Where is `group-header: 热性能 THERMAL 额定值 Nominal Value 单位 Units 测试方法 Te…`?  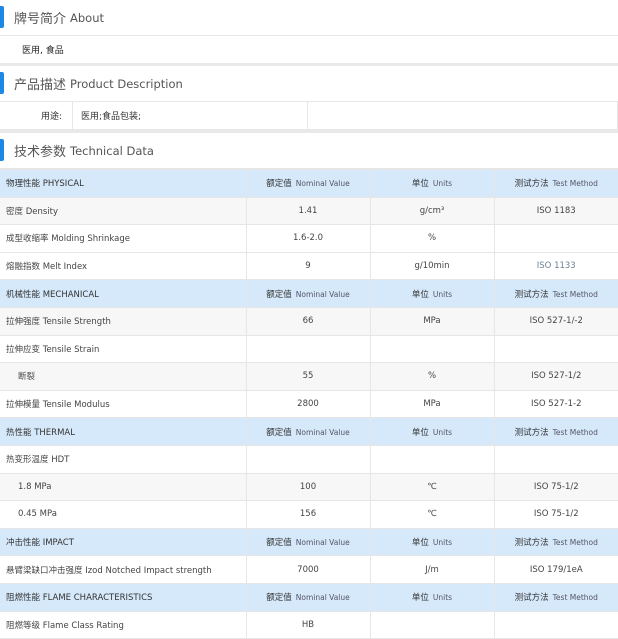 group-header: 热性能 THERMAL 额定值 Nominal Value 单位 Units 测试方法 Te… is located at coordinates (309, 431).